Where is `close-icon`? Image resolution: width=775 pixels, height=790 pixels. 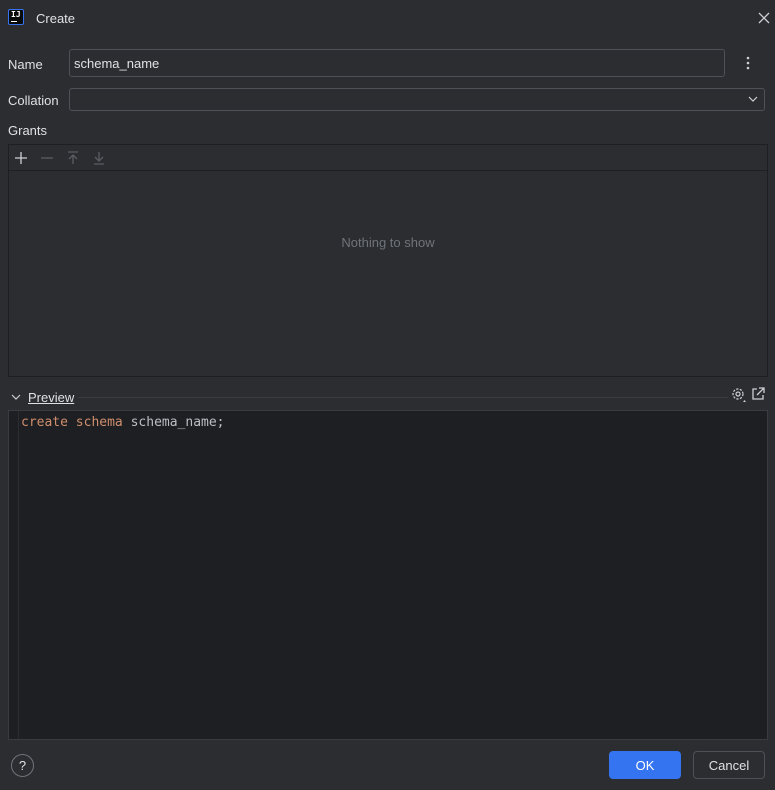 close-icon is located at coordinates (764, 18).